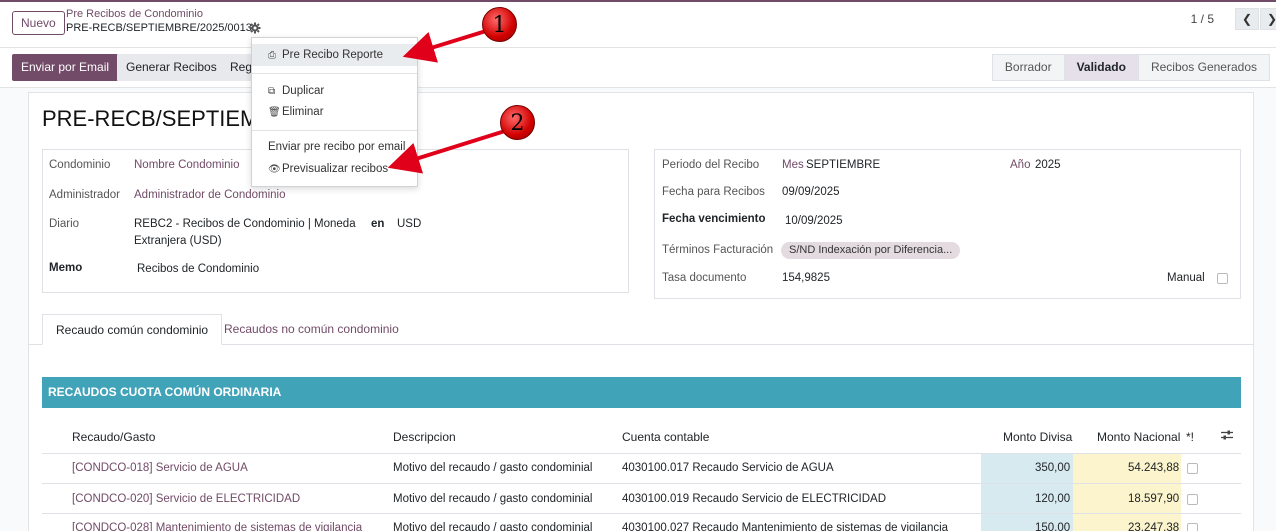 This screenshot has width=1276, height=531. I want to click on row3-divisa: 150,00, so click(1052, 526).